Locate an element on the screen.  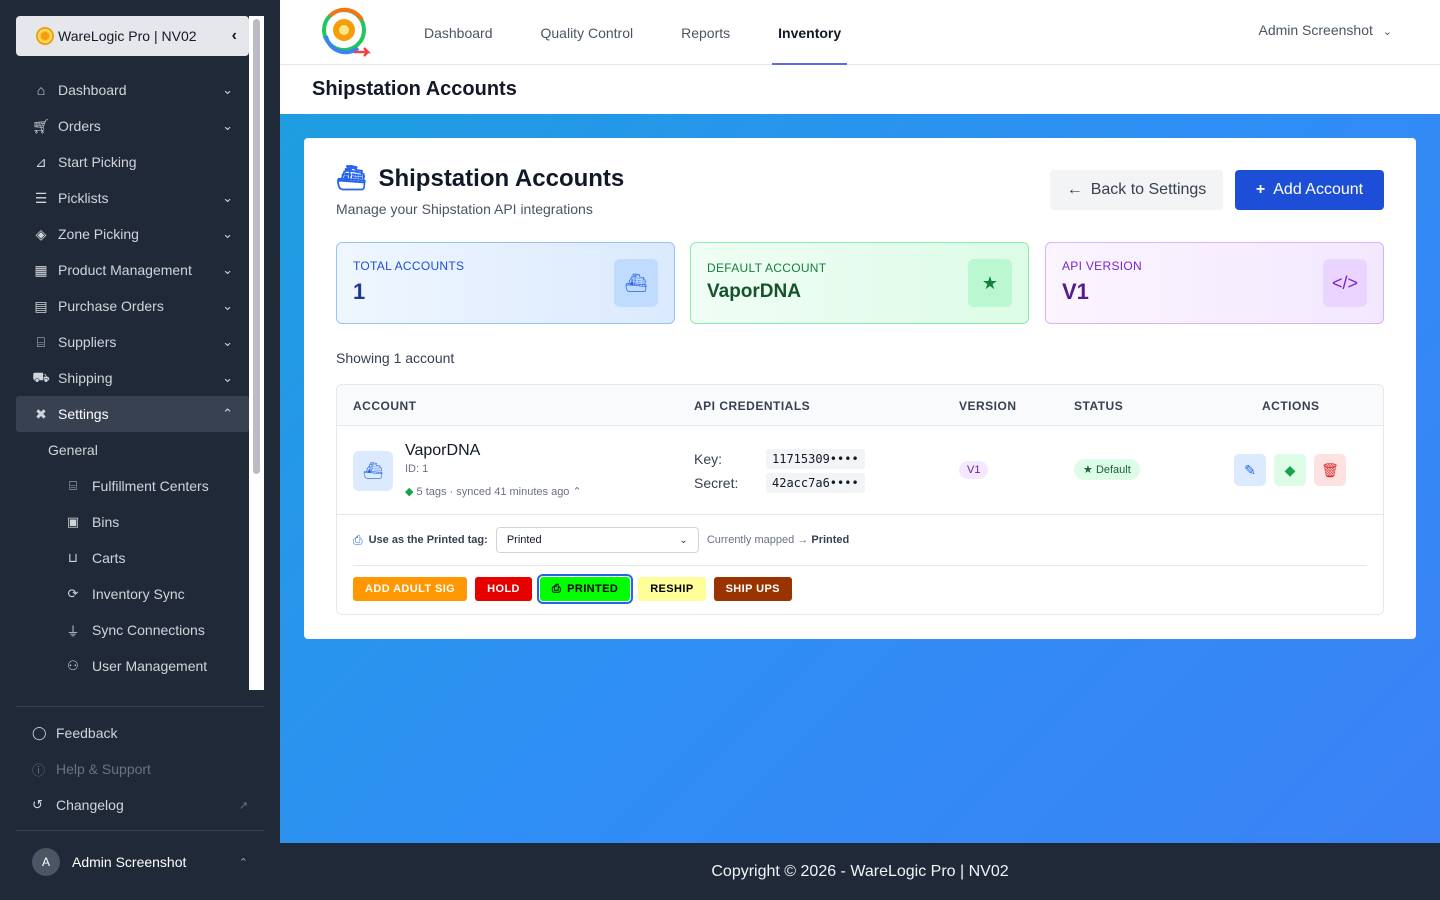
sidebar-sub-label: Bins is located at coordinates (106, 522).